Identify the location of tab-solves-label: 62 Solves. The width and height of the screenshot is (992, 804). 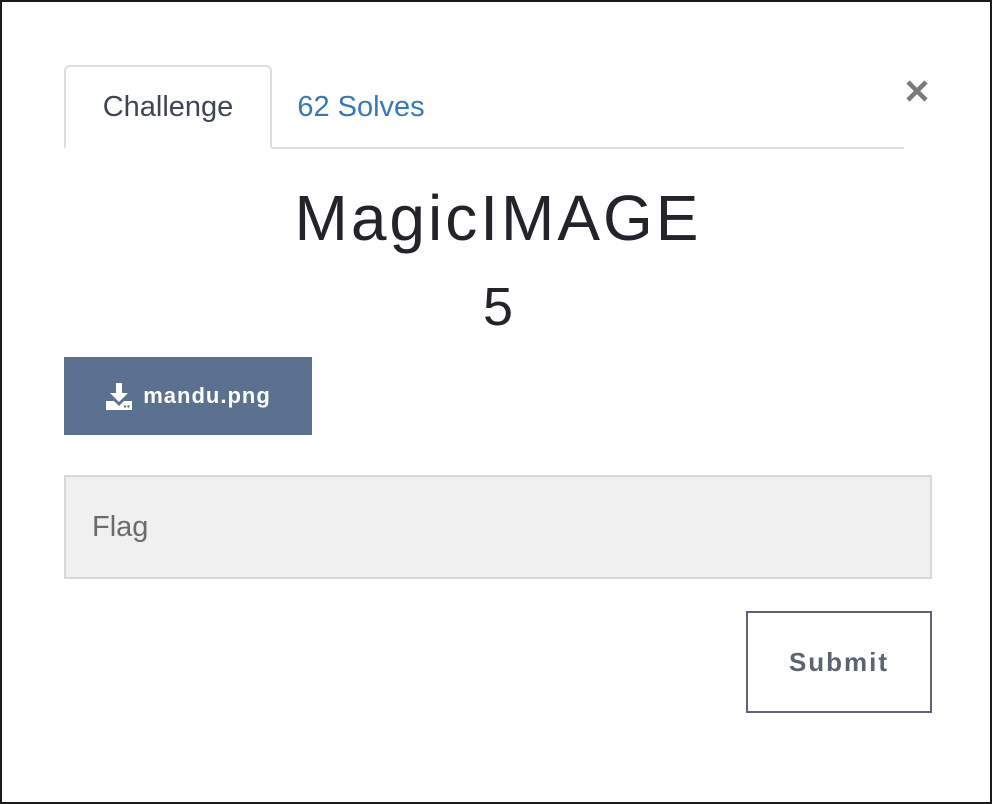
(361, 106).